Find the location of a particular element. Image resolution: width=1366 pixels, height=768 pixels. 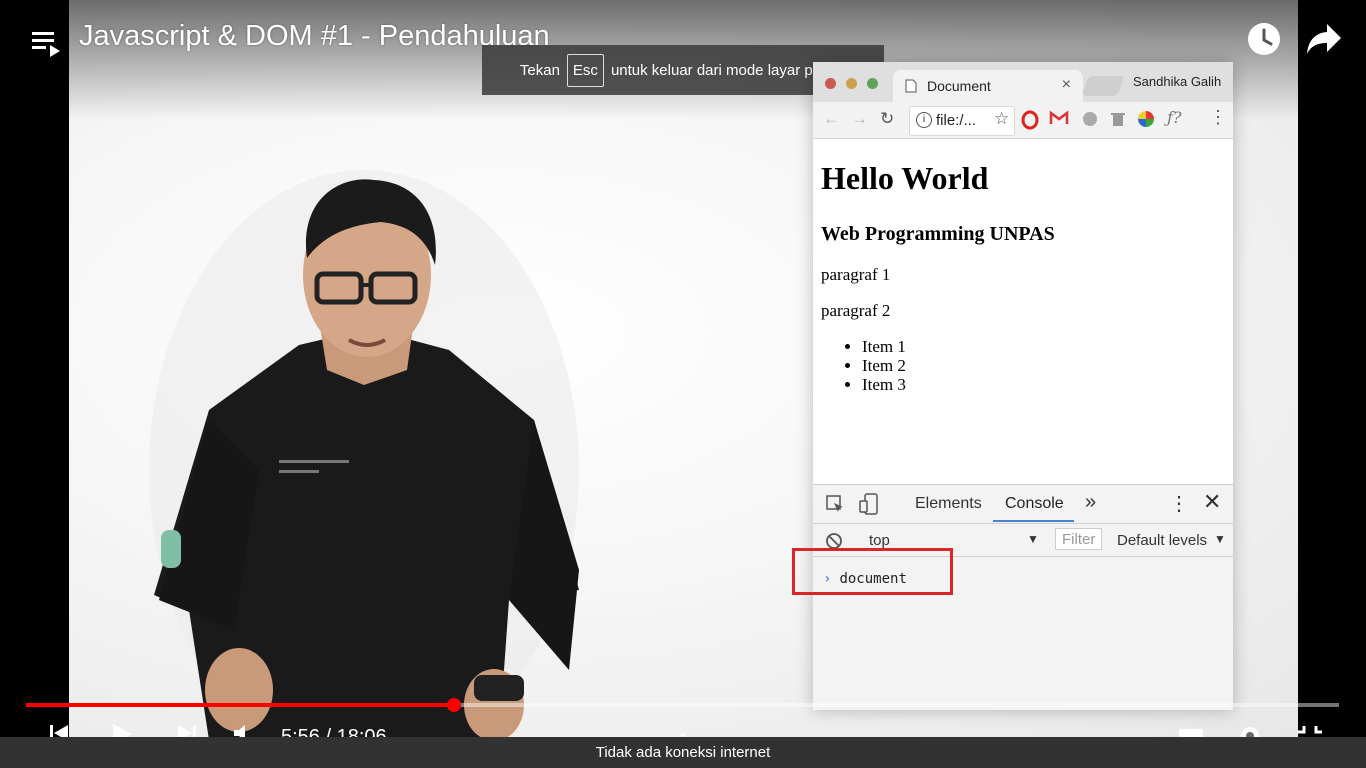

paragraph-2: paragraf 2 is located at coordinates (856, 310).